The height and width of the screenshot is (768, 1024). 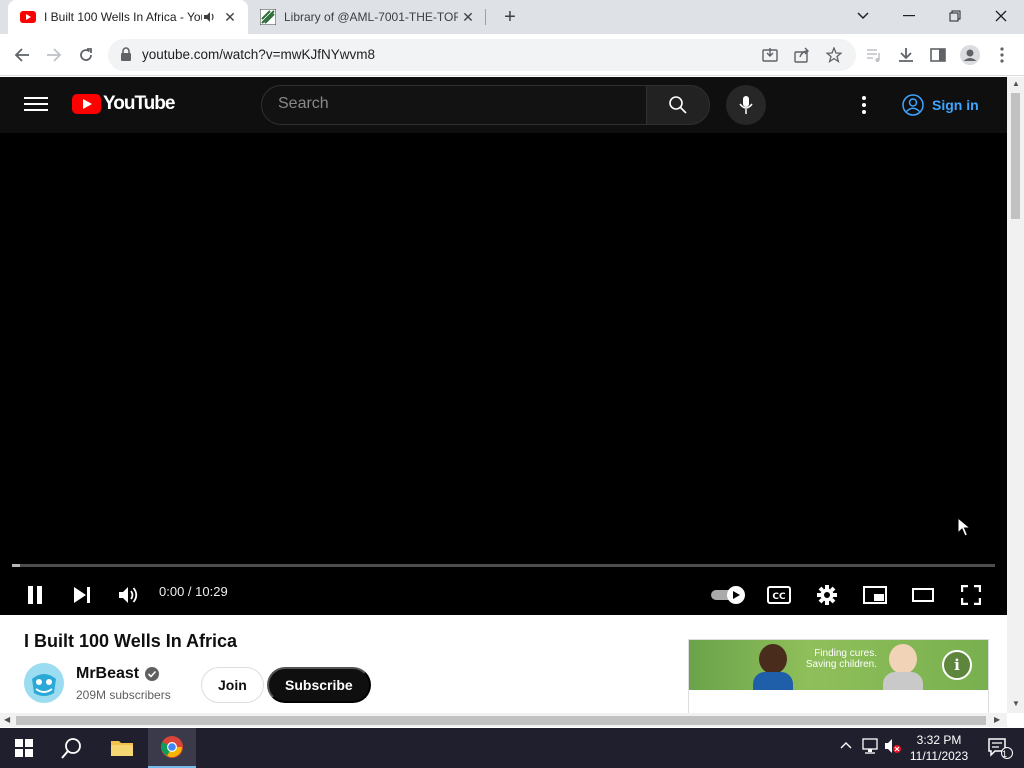 I want to click on horizontal-scroll-thumb, so click(x=501, y=720).